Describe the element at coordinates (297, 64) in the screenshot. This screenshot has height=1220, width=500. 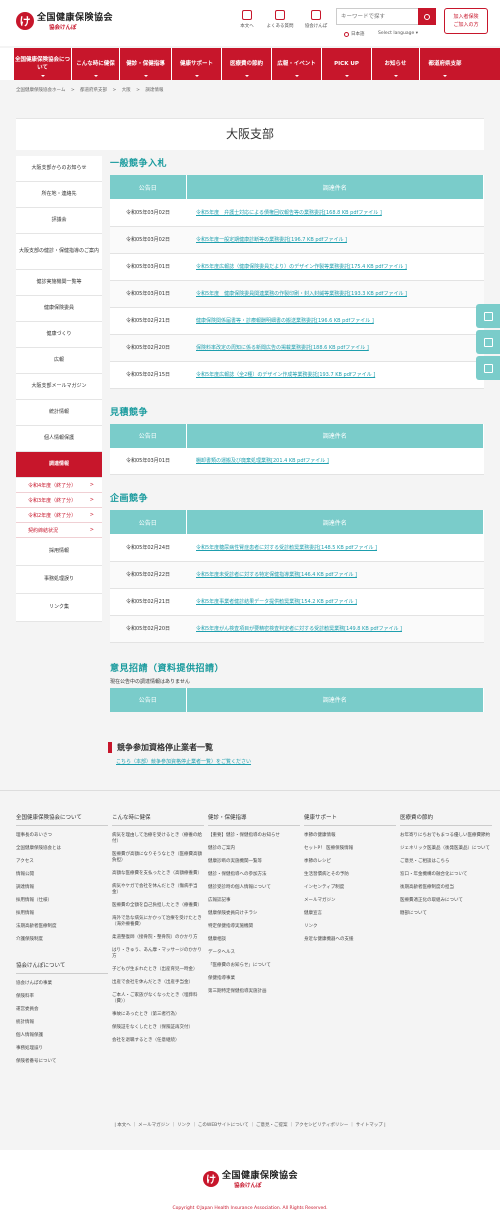
I see `gnav-pr-events: 広報・イベント` at that location.